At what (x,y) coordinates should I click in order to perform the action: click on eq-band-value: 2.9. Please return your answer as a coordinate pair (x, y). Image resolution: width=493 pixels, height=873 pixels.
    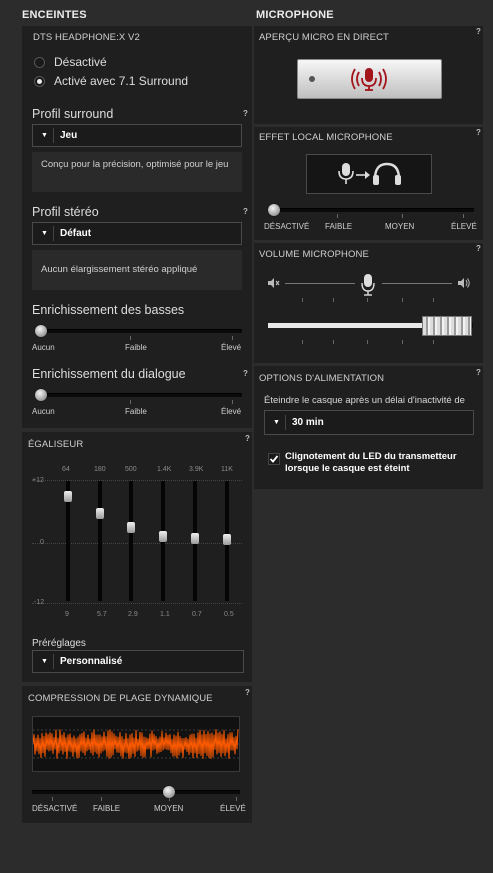
    Looking at the image, I should click on (133, 614).